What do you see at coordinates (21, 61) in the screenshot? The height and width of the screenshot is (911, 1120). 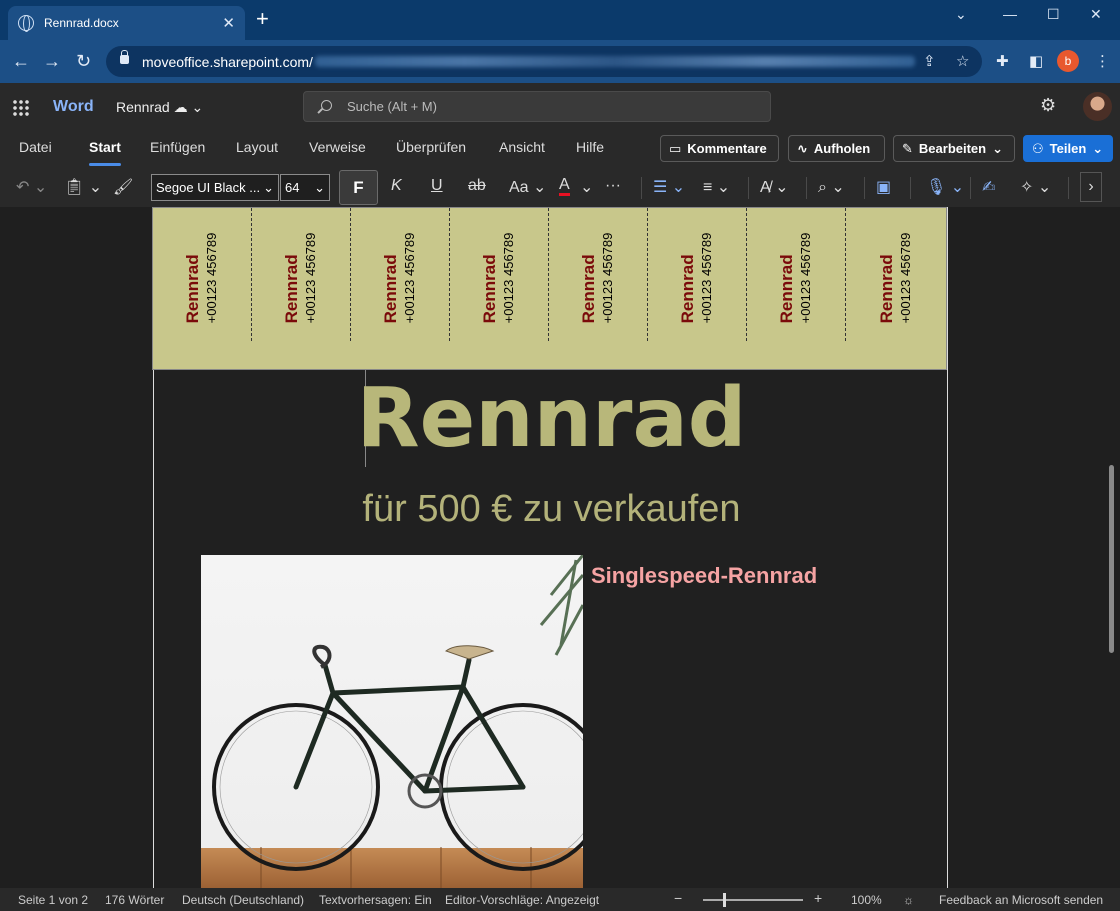 I see `back-icon: ←` at bounding box center [21, 61].